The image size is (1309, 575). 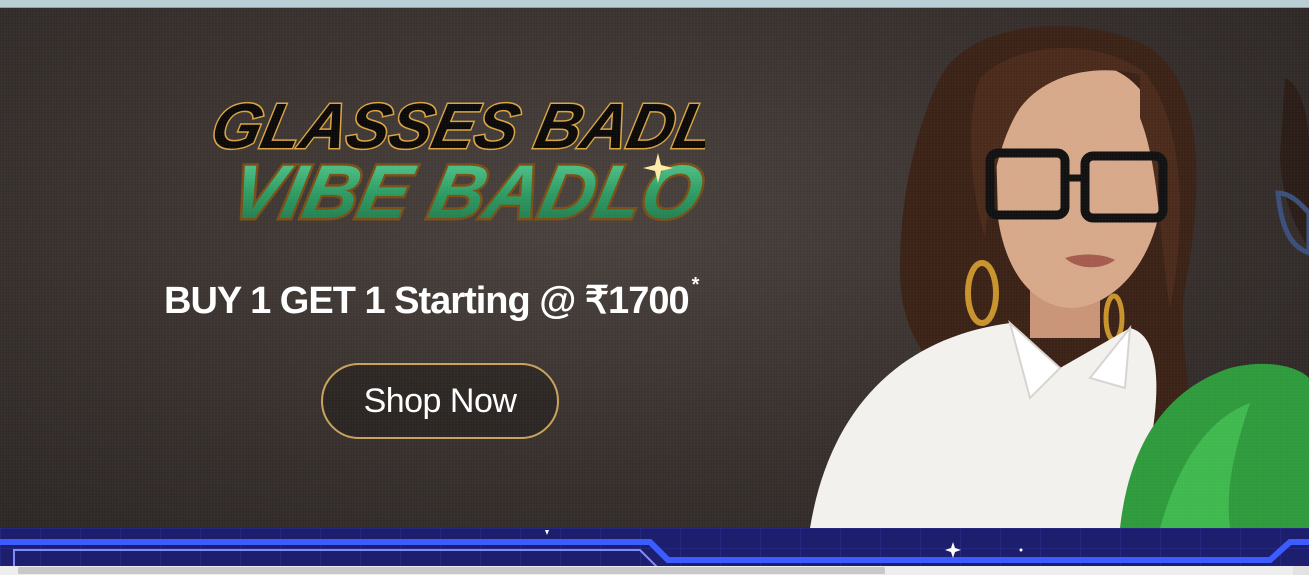 What do you see at coordinates (464, 192) in the screenshot?
I see `logo-line2: VIBE BADLO` at bounding box center [464, 192].